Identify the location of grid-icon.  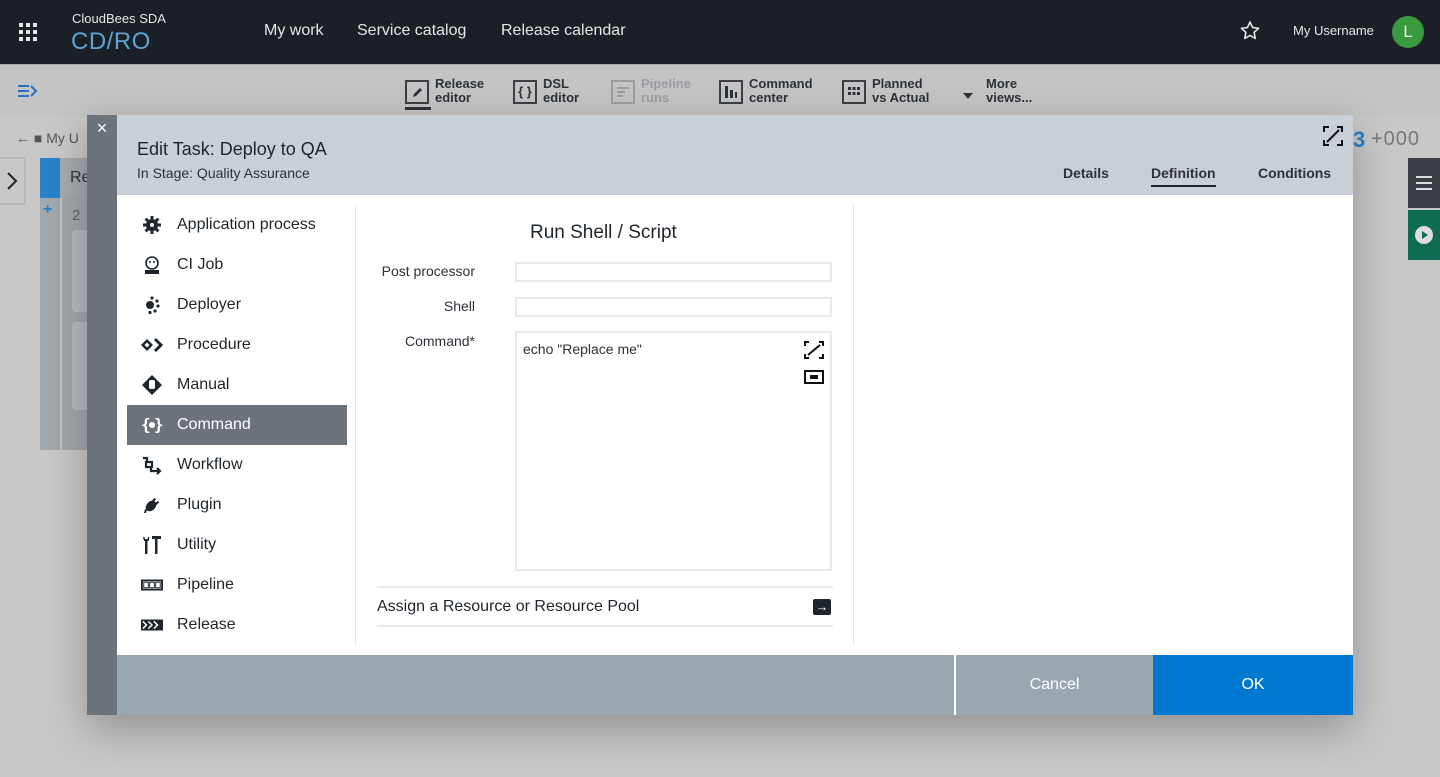
(854, 92).